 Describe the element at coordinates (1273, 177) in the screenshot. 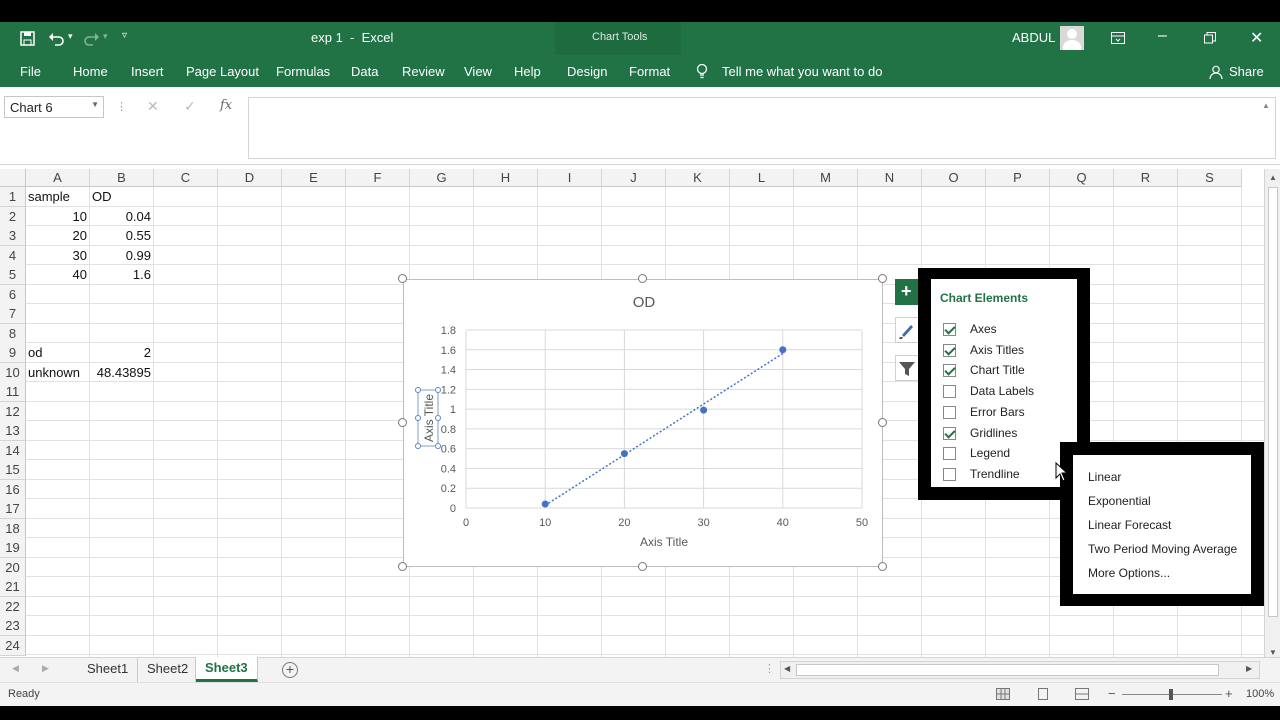

I see `scroll-up-icon: ▲` at that location.